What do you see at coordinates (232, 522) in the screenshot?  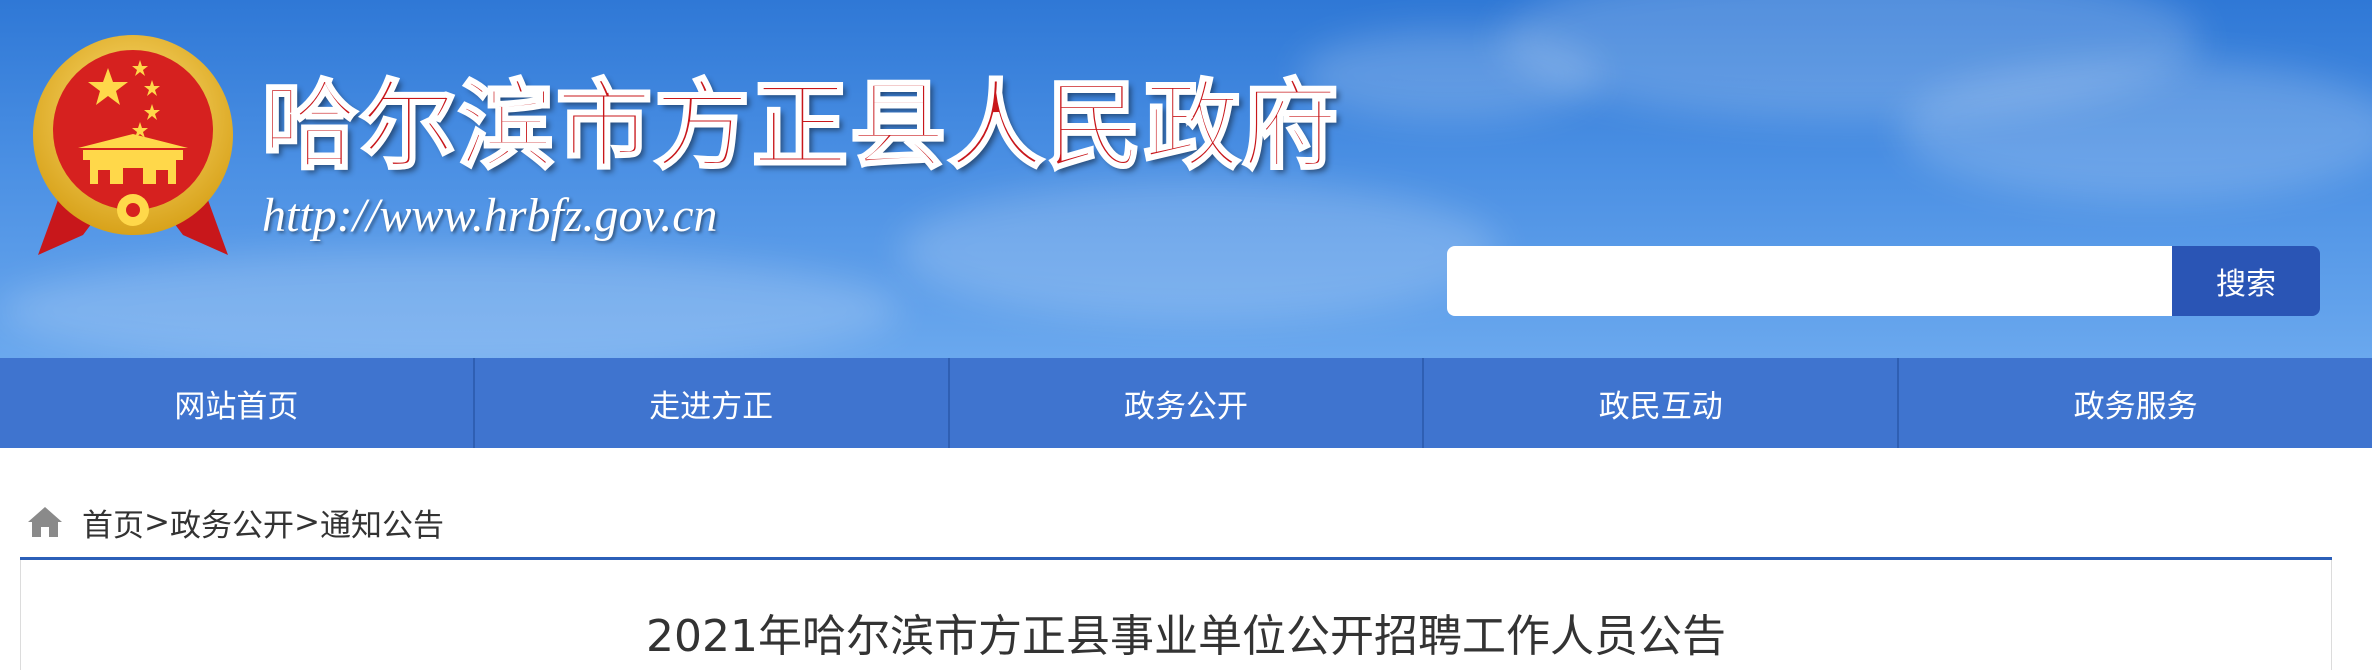 I see `breadcrumb-government-affairs: 政务公开` at bounding box center [232, 522].